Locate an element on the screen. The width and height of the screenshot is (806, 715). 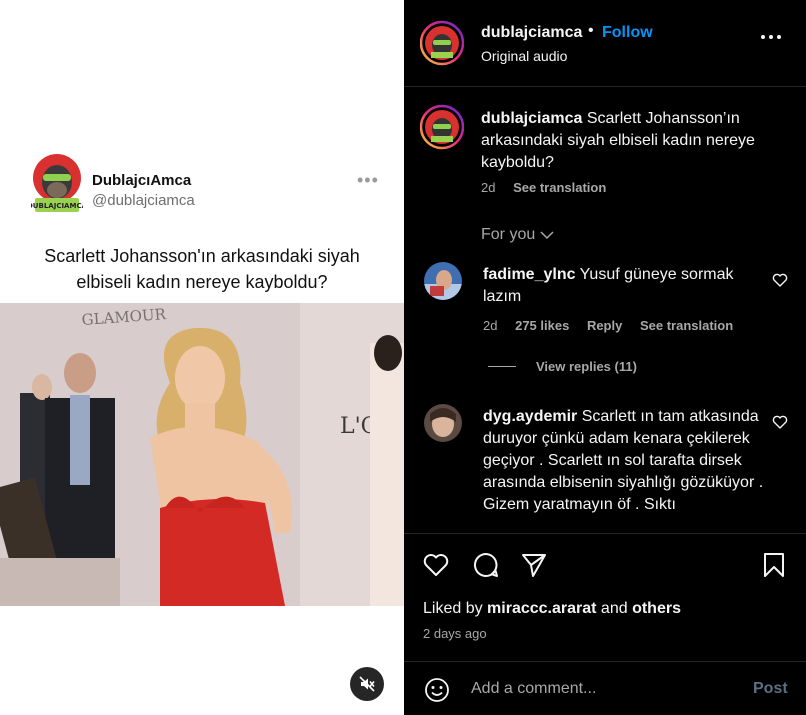
liked-by: Liked by miraccc.ararat and others is located at coordinates (552, 609).